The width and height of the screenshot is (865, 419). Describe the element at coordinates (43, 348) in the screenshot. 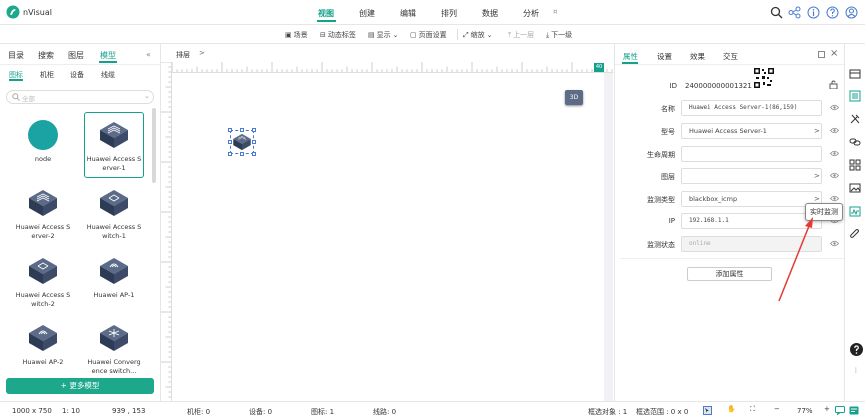

I see `model-tile-ap-2: Huawei AP-2` at that location.